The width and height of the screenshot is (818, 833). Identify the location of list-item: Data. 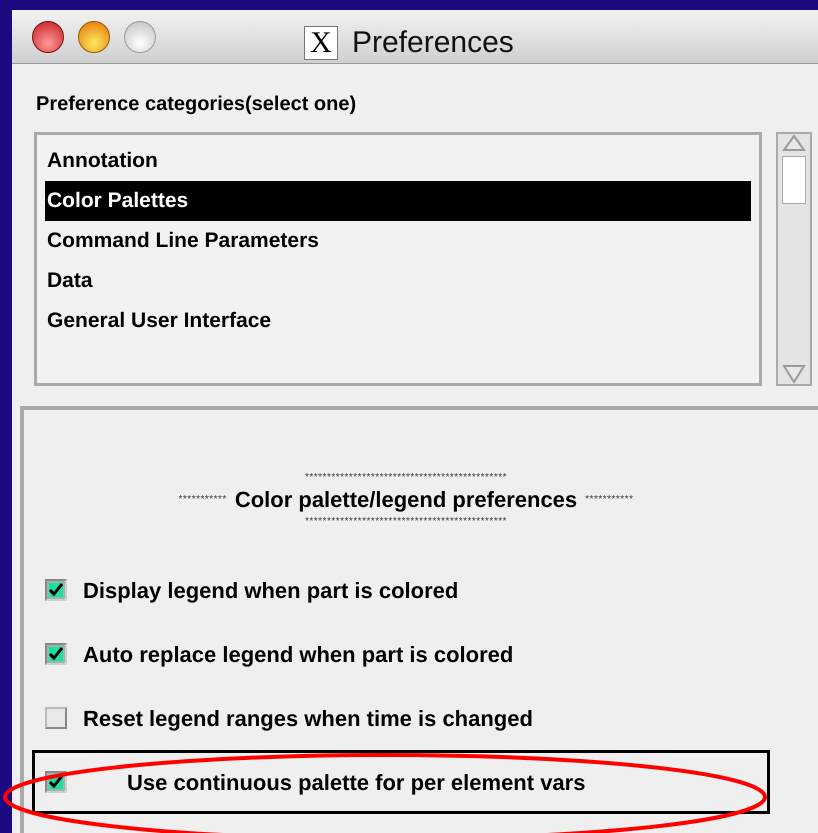
(398, 281).